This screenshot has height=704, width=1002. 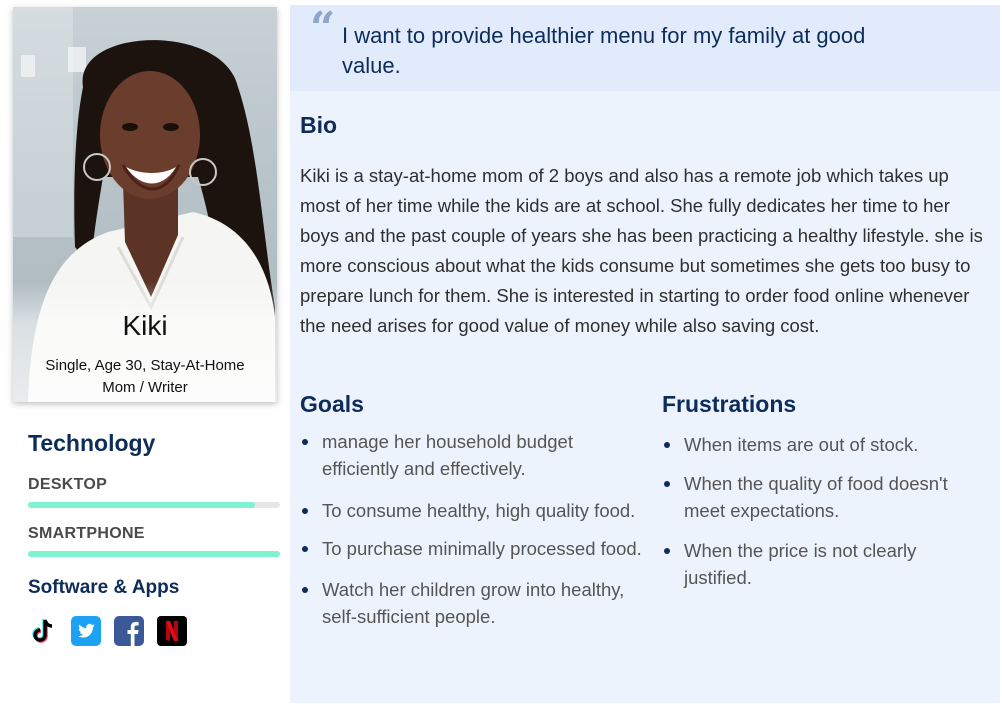 I want to click on skill-label-smartphone: SMARTPHONE, so click(x=86, y=533).